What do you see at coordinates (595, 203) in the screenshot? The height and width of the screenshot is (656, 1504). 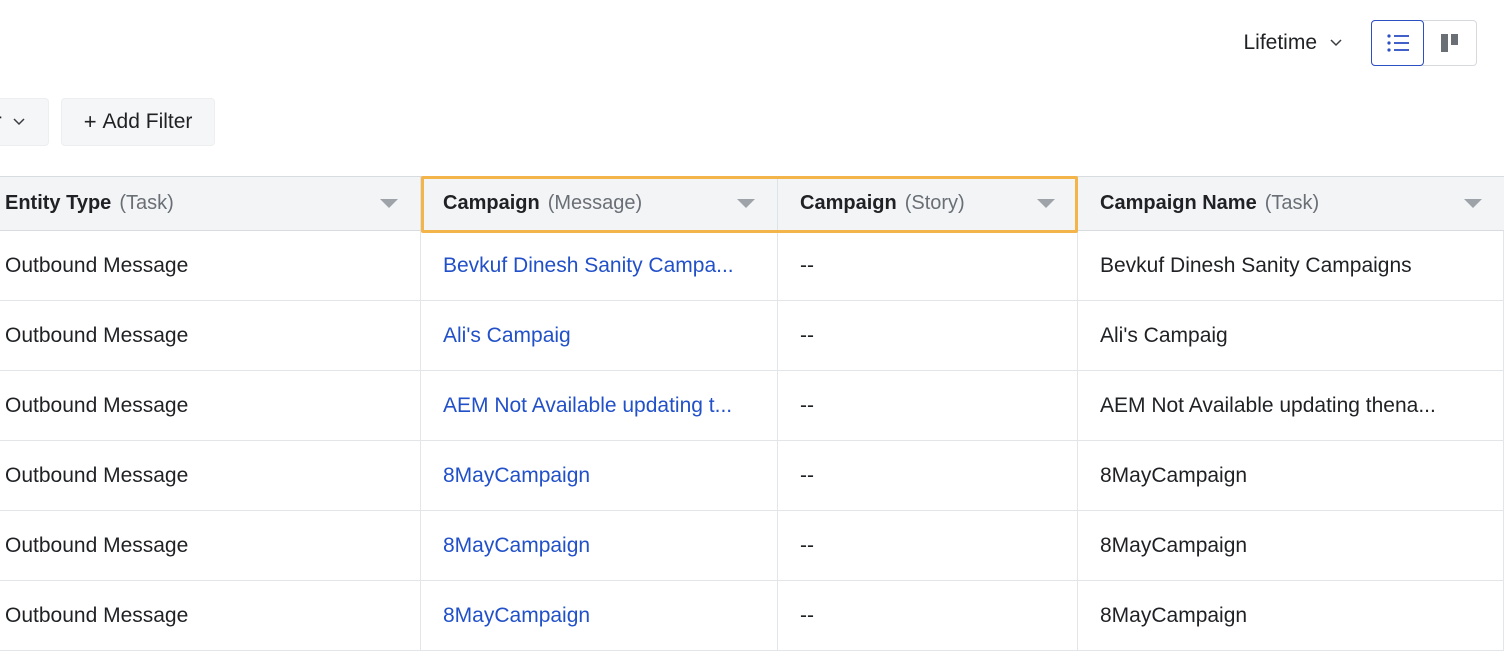 I see `column-context: (Message)` at bounding box center [595, 203].